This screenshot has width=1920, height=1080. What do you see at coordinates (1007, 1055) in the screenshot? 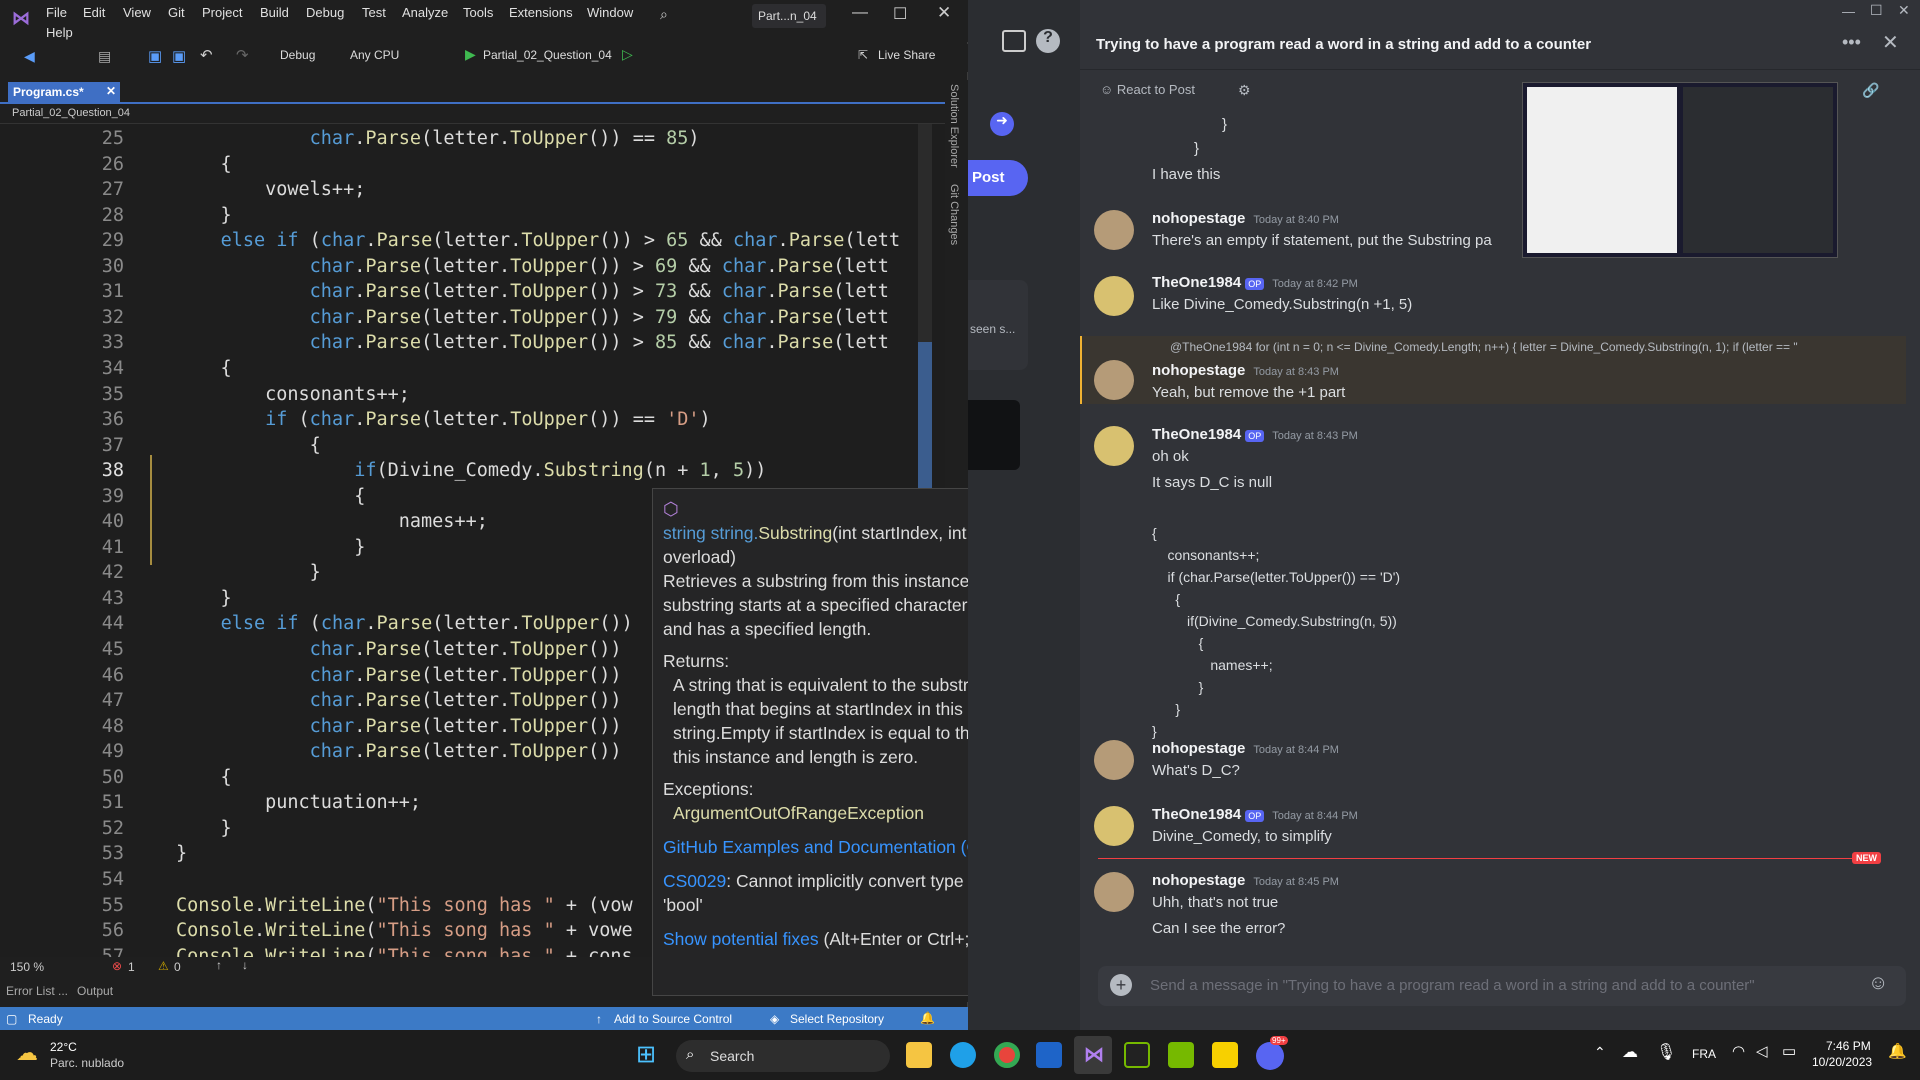
I see `chrome-icon` at bounding box center [1007, 1055].